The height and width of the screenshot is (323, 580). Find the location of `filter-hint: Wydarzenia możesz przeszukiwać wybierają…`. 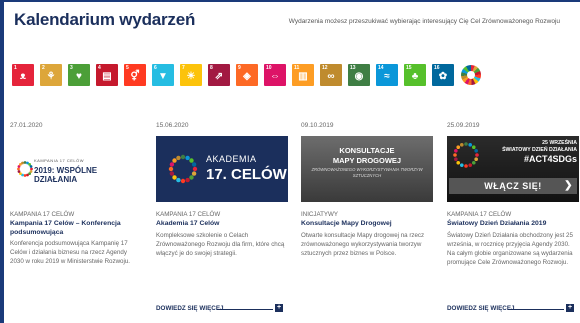

filter-hint: Wydarzenia możesz przeszukiwać wybierają… is located at coordinates (424, 21).